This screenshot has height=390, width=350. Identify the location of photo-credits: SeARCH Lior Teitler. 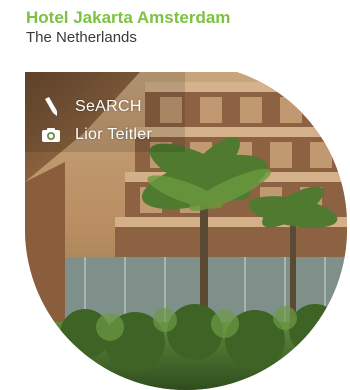
(96, 121).